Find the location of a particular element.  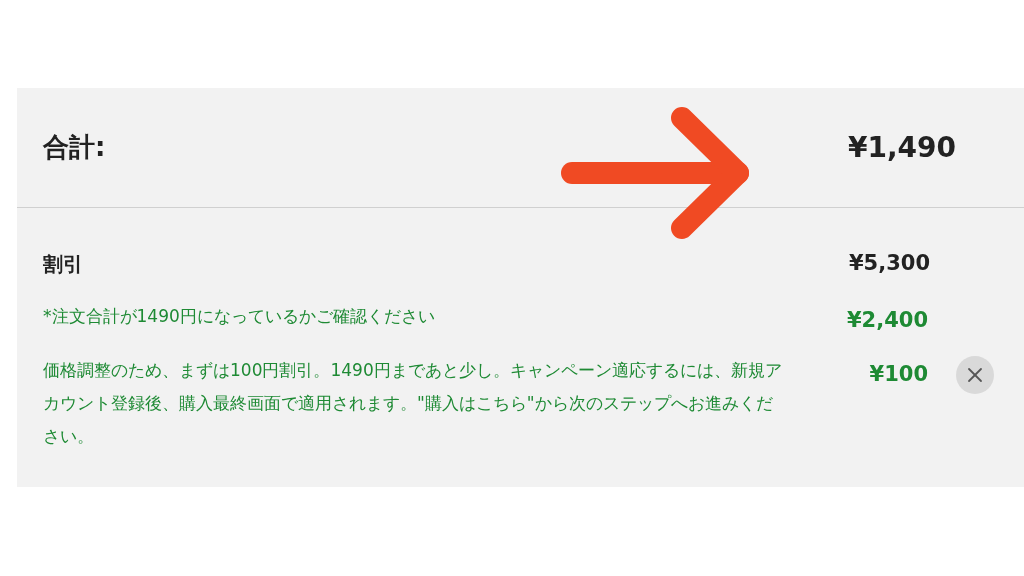

discount-description: 価格調整のため、まずは100円割引。1490円まであと少し。キャンペーン適応するには、新規アカウント登録後、購入最終画面で適用されます。"購入はこちら"から次のステップへお進みください。 is located at coordinates (413, 403).